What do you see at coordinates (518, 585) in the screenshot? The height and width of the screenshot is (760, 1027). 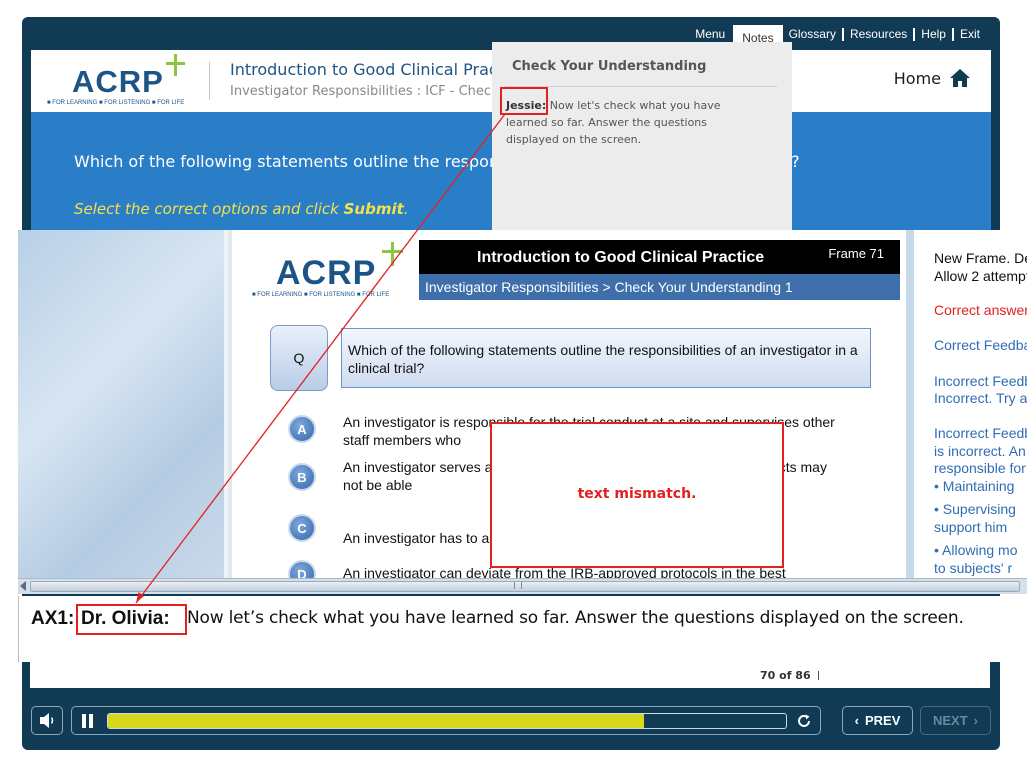 I see `scroll-grip-icon` at bounding box center [518, 585].